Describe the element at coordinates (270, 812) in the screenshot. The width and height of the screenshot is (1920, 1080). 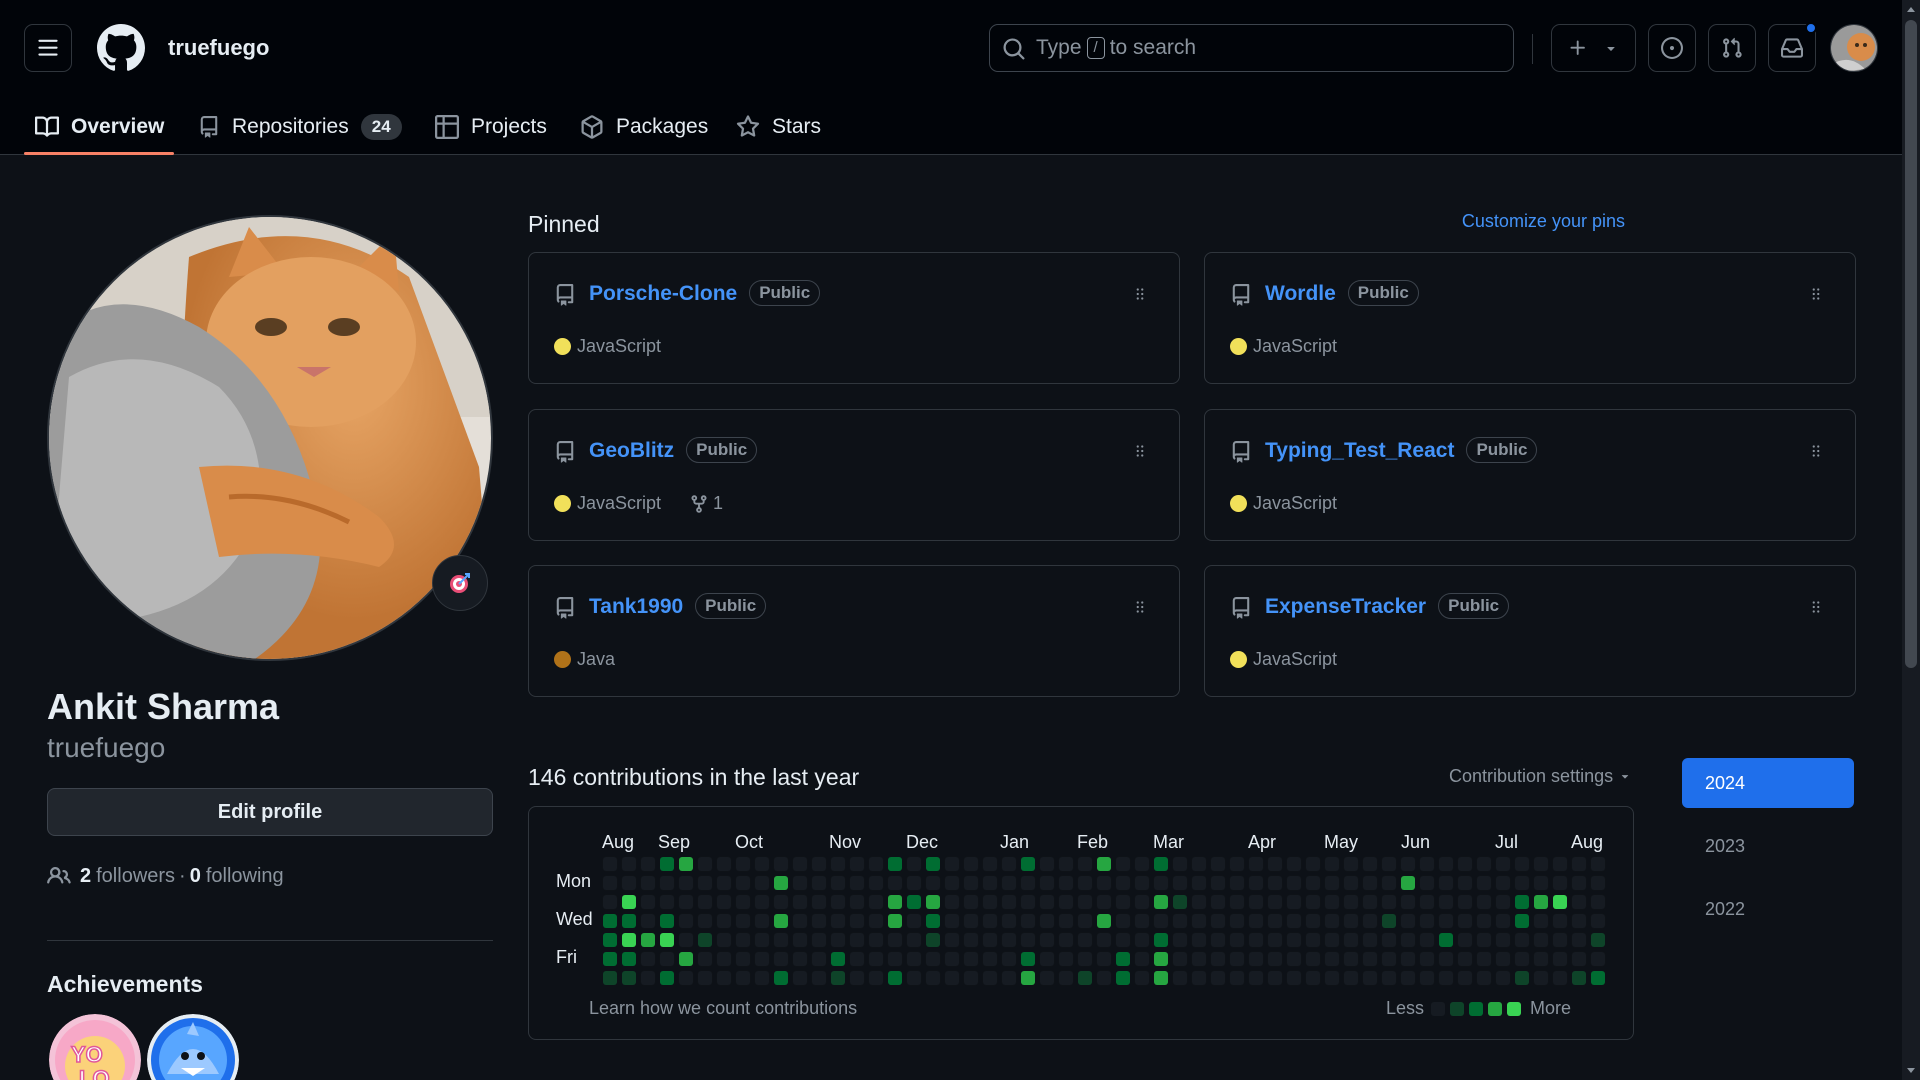
I see `edit-profile-button: Edit profile` at that location.